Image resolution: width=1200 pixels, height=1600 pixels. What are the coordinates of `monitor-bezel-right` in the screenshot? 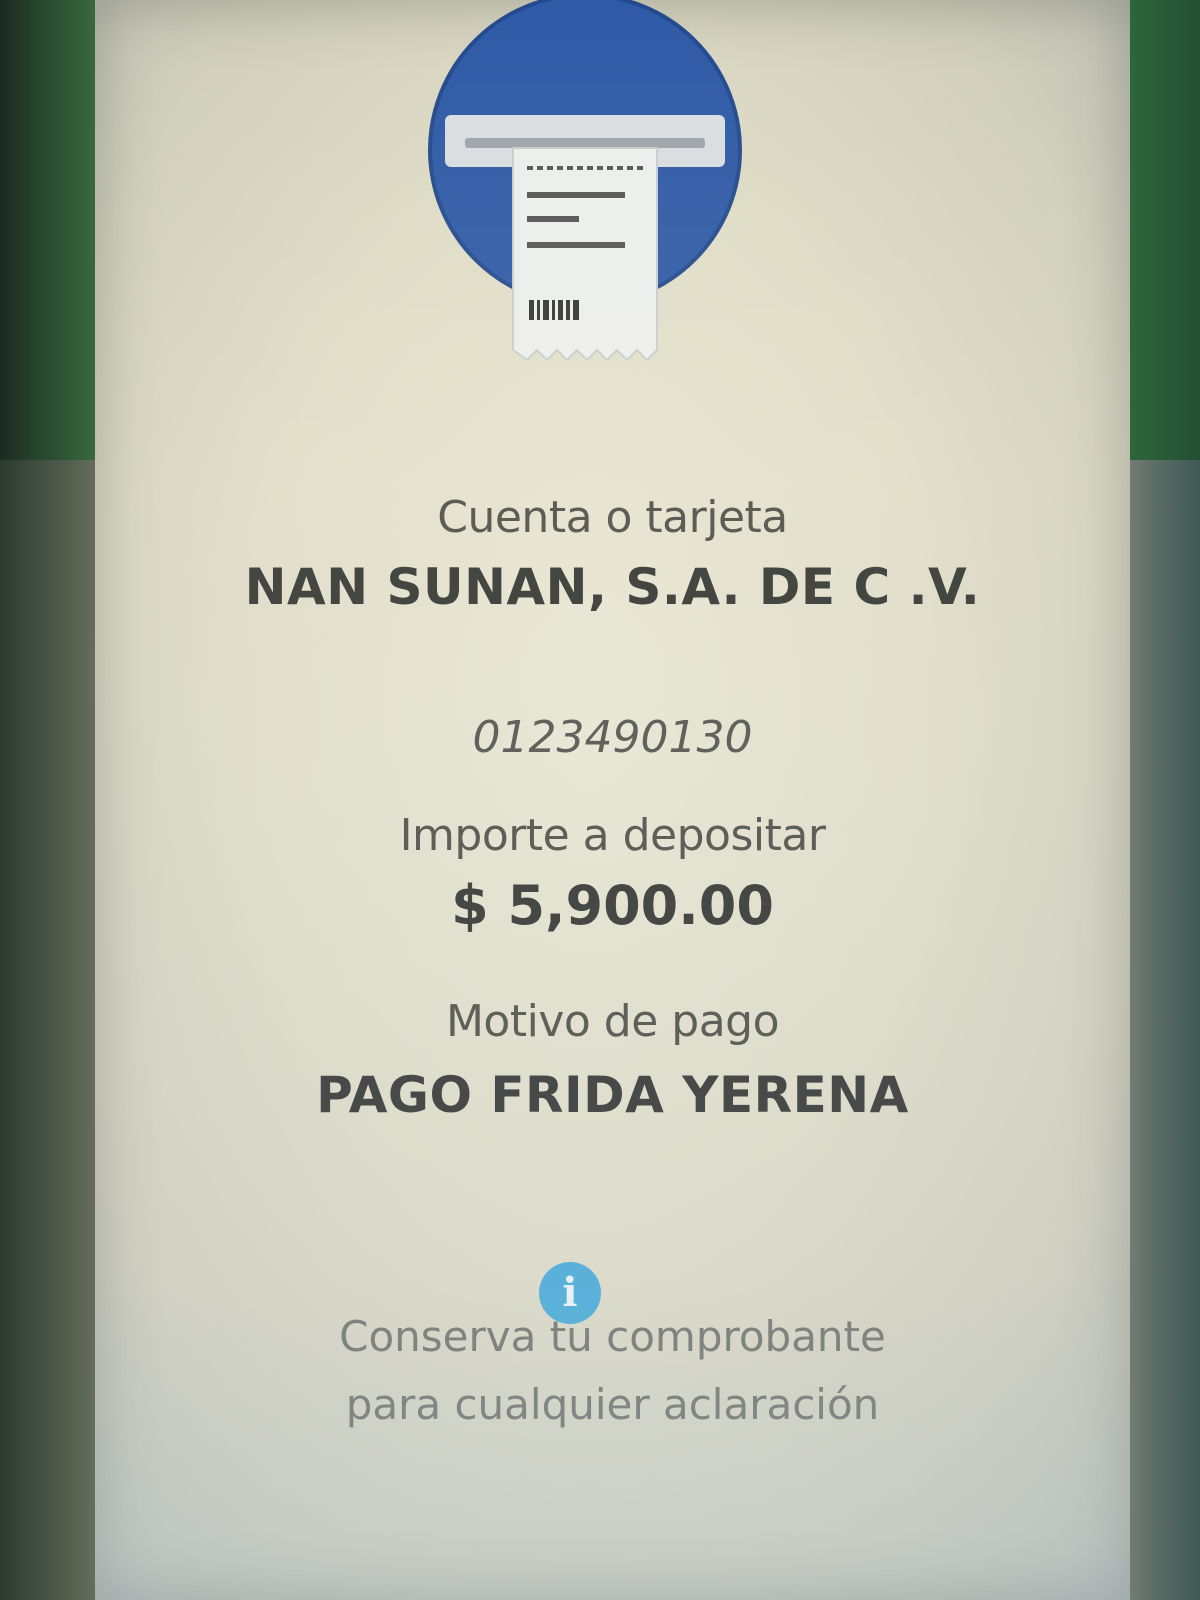 It's located at (1160, 230).